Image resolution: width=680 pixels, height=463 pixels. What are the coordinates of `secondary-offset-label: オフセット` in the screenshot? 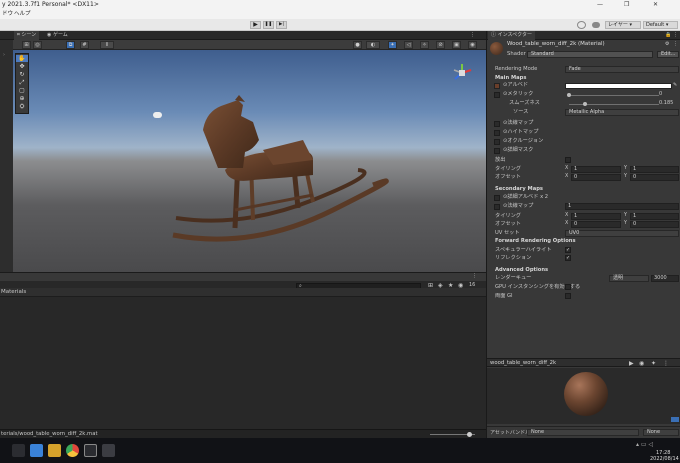 It's located at (508, 224).